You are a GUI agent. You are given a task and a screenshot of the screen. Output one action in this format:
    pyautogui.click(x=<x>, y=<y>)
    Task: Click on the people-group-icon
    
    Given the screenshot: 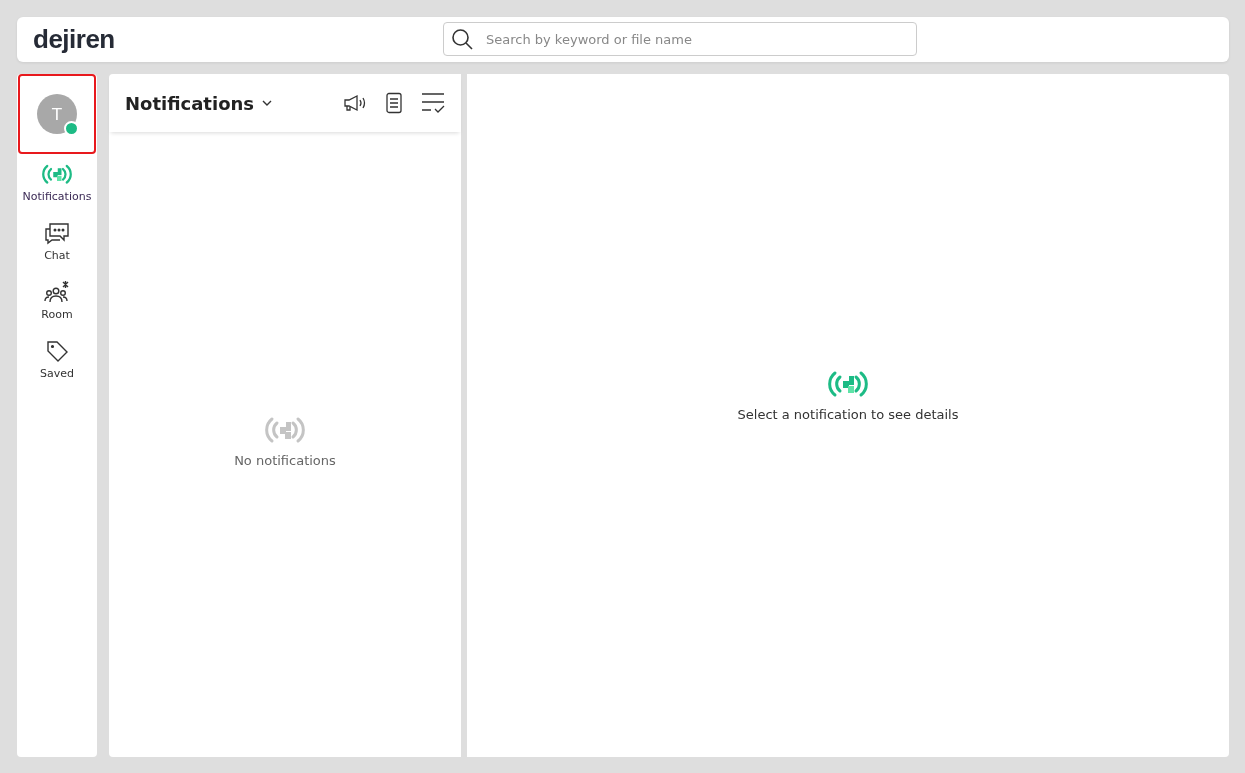 What is the action you would take?
    pyautogui.click(x=57, y=291)
    